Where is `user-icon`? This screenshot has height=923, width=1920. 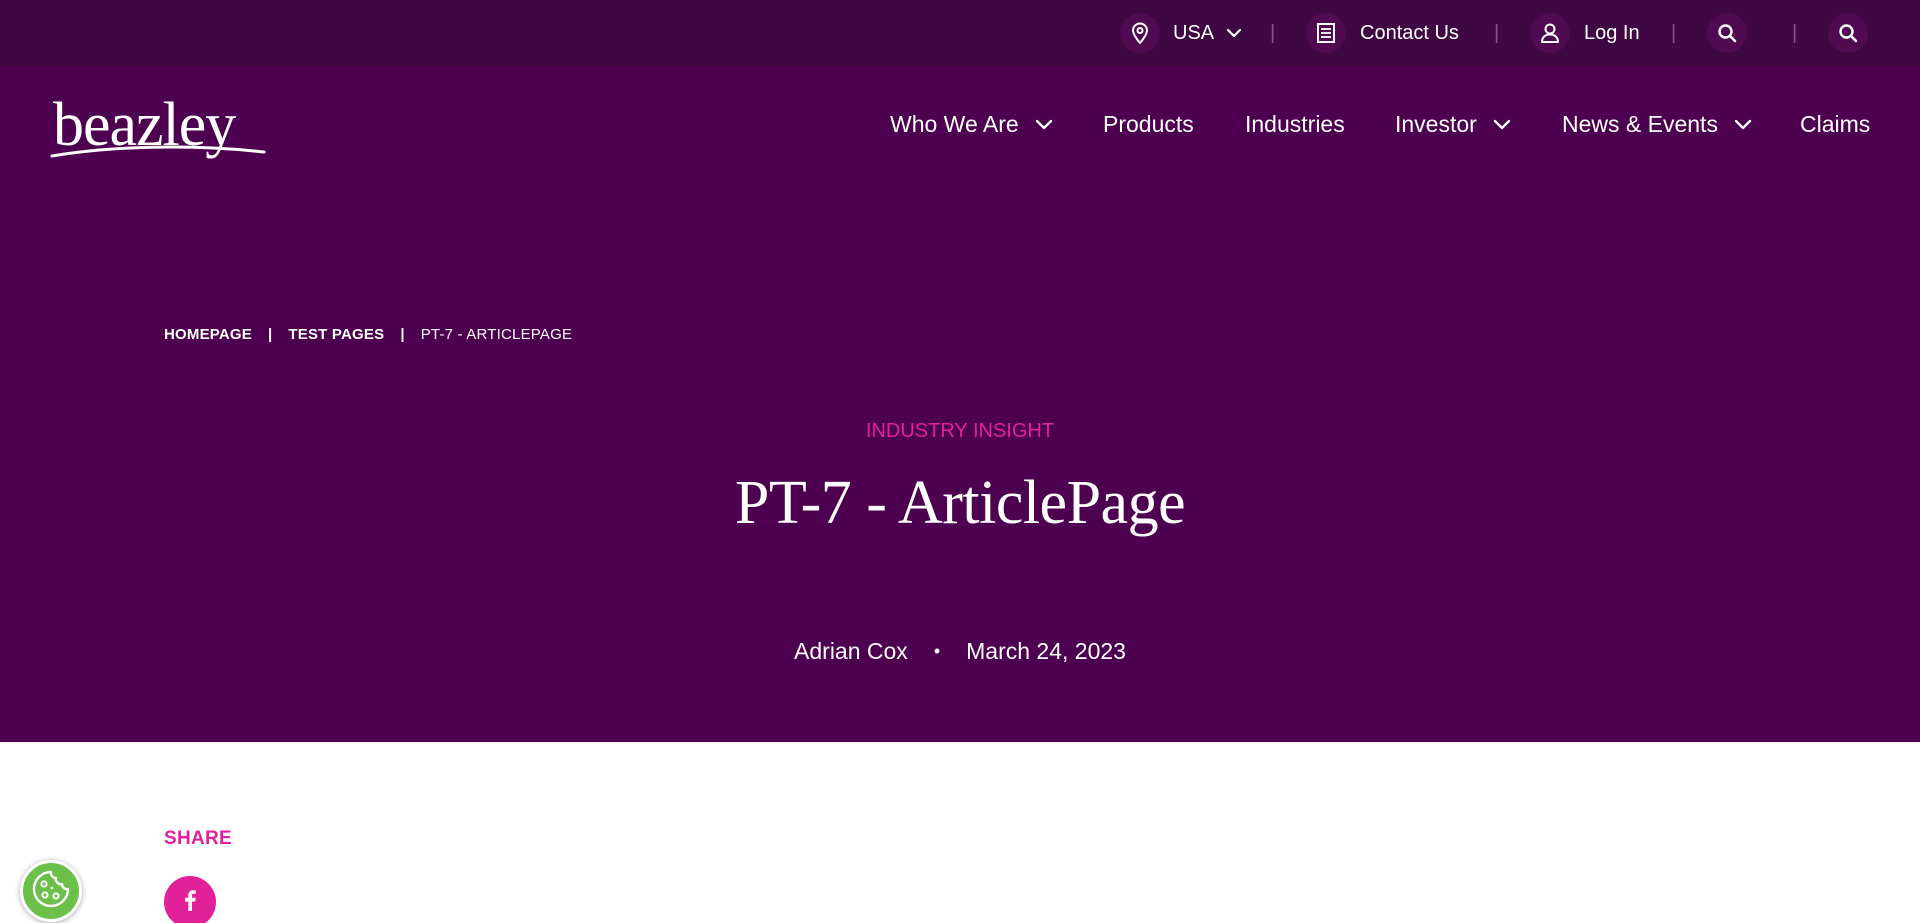
user-icon is located at coordinates (1550, 33).